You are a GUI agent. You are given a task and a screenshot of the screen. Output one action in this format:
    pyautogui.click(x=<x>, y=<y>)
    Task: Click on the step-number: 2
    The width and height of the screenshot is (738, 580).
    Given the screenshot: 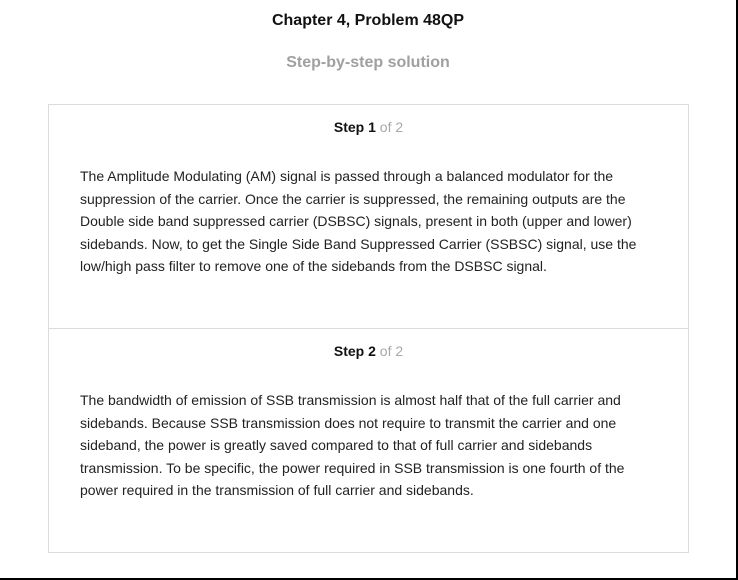 What is the action you would take?
    pyautogui.click(x=372, y=351)
    